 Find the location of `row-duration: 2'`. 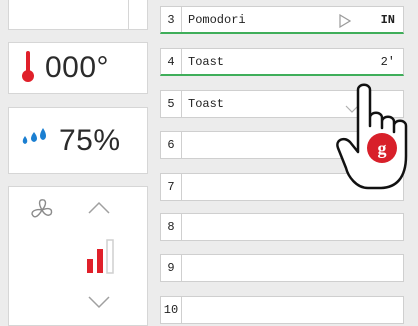

row-duration: 2' is located at coordinates (387, 61).